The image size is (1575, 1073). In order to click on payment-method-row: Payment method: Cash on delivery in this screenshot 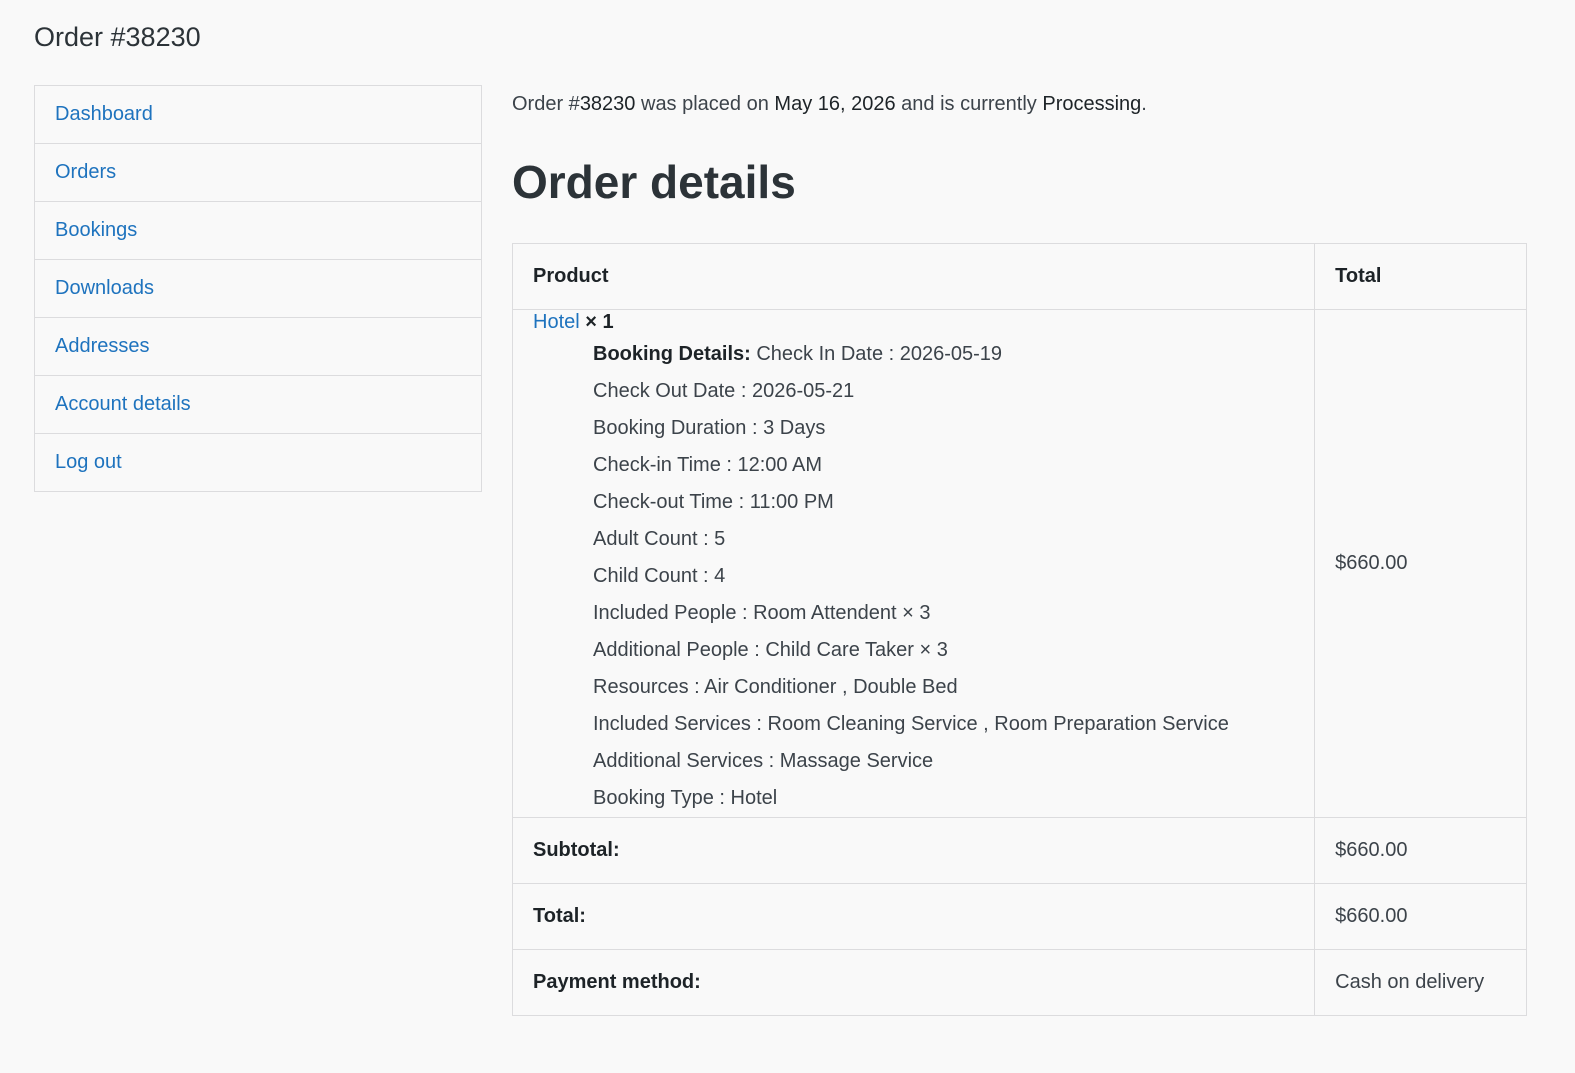, I will do `click(1019, 982)`.